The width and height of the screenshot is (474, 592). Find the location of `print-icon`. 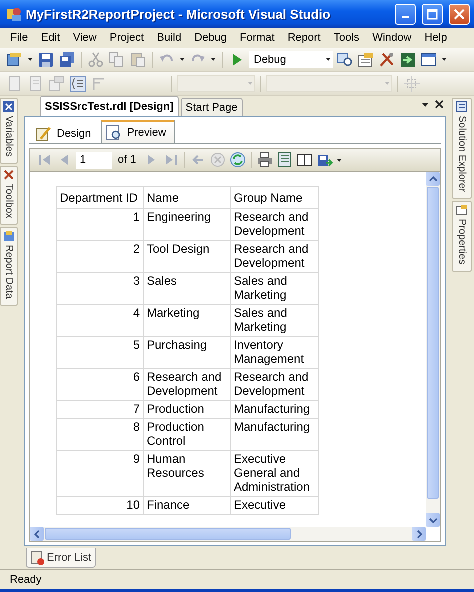

print-icon is located at coordinates (265, 160).